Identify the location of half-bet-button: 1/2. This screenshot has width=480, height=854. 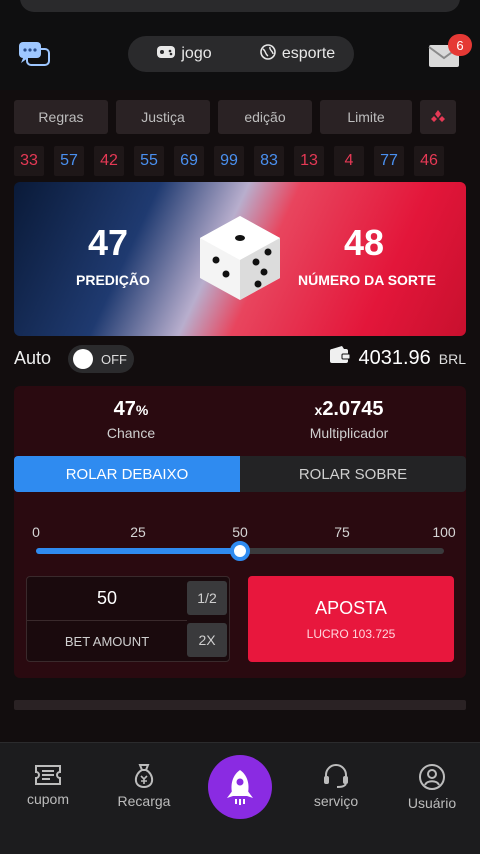
(207, 598).